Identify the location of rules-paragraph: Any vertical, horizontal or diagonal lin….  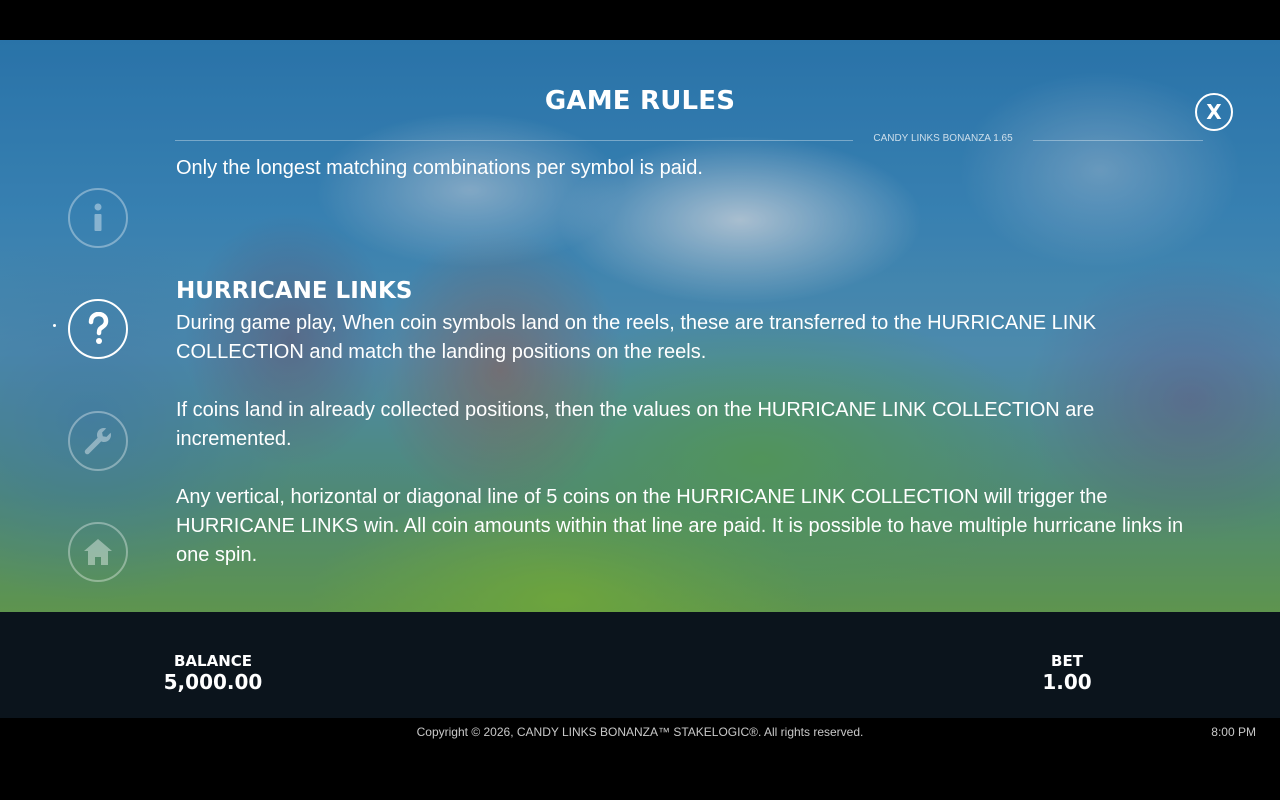
(680, 526).